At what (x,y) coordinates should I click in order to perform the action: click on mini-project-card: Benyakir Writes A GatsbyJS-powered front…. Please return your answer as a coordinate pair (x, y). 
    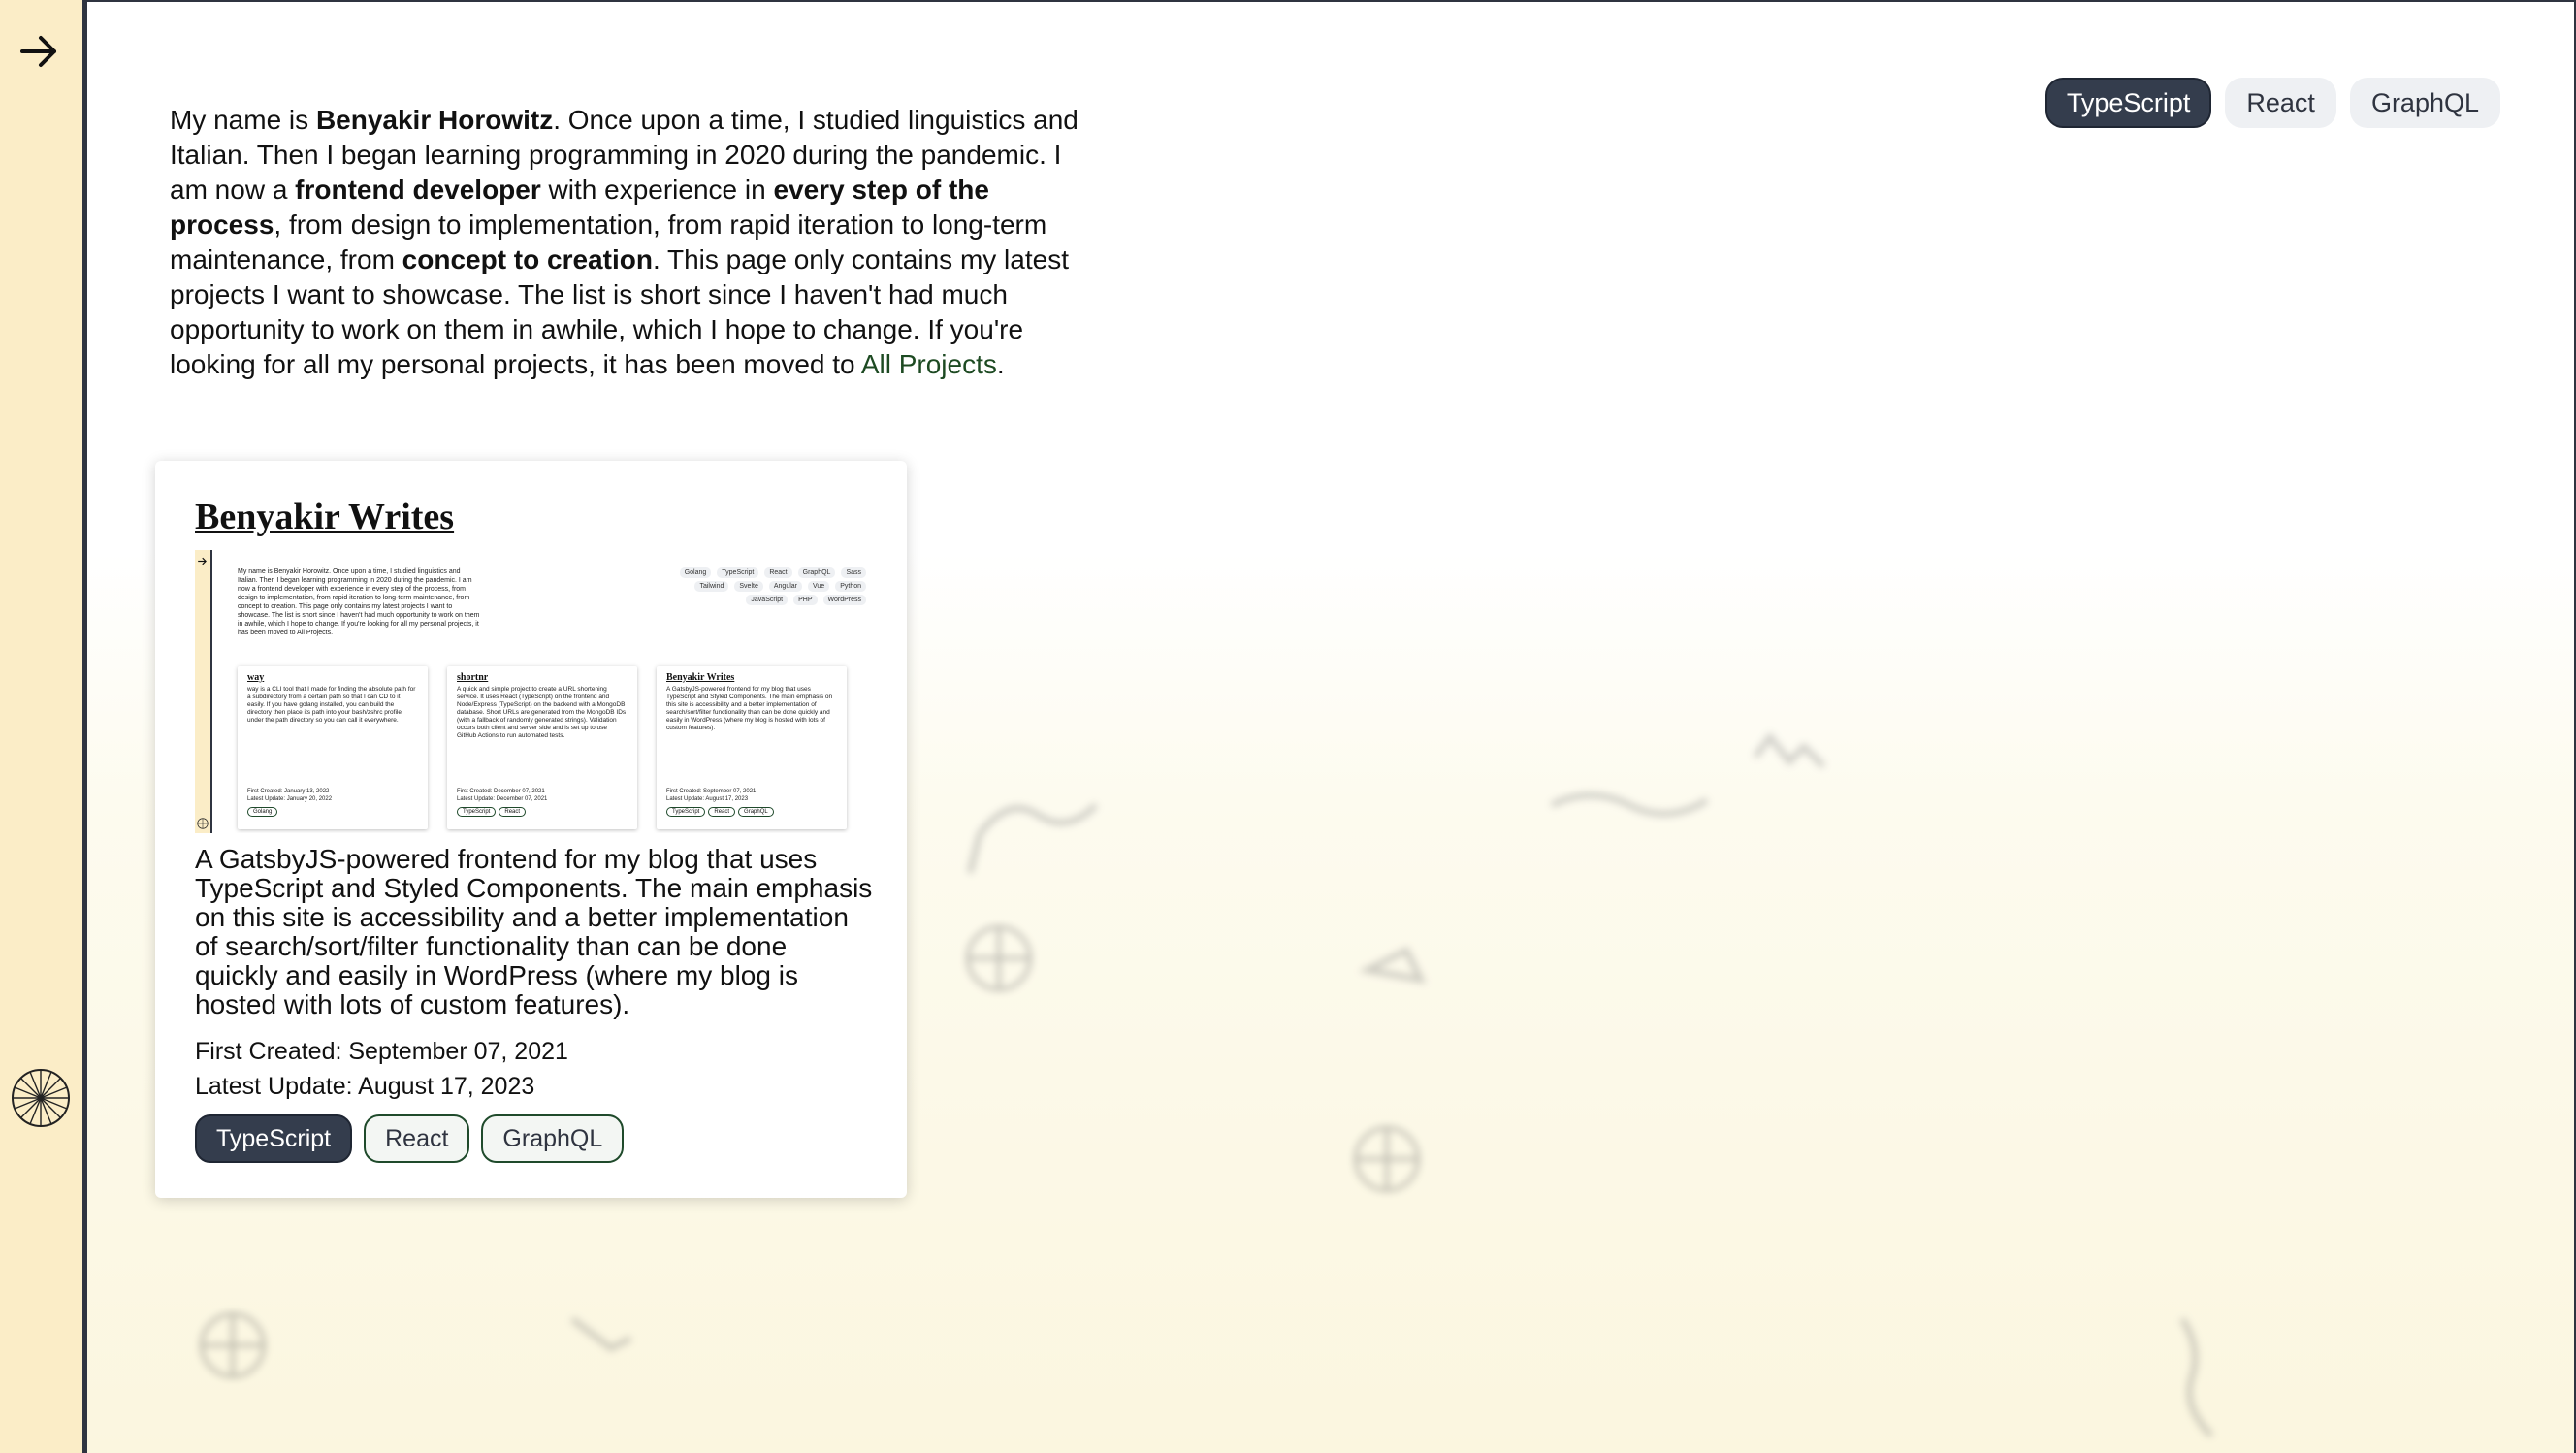
    Looking at the image, I should click on (752, 747).